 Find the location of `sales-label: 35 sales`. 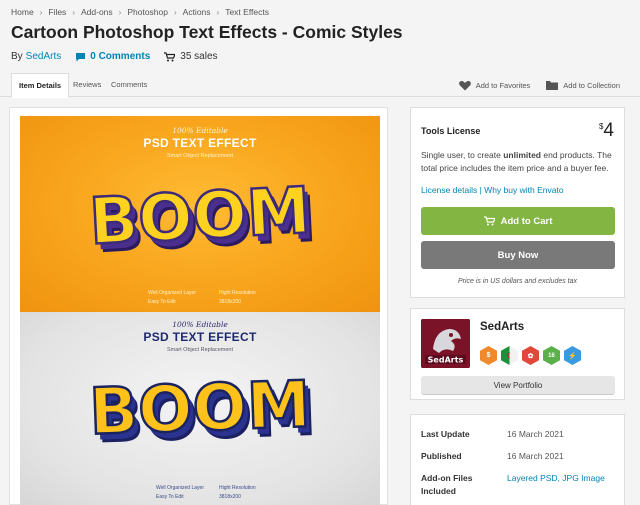

sales-label: 35 sales is located at coordinates (199, 56).